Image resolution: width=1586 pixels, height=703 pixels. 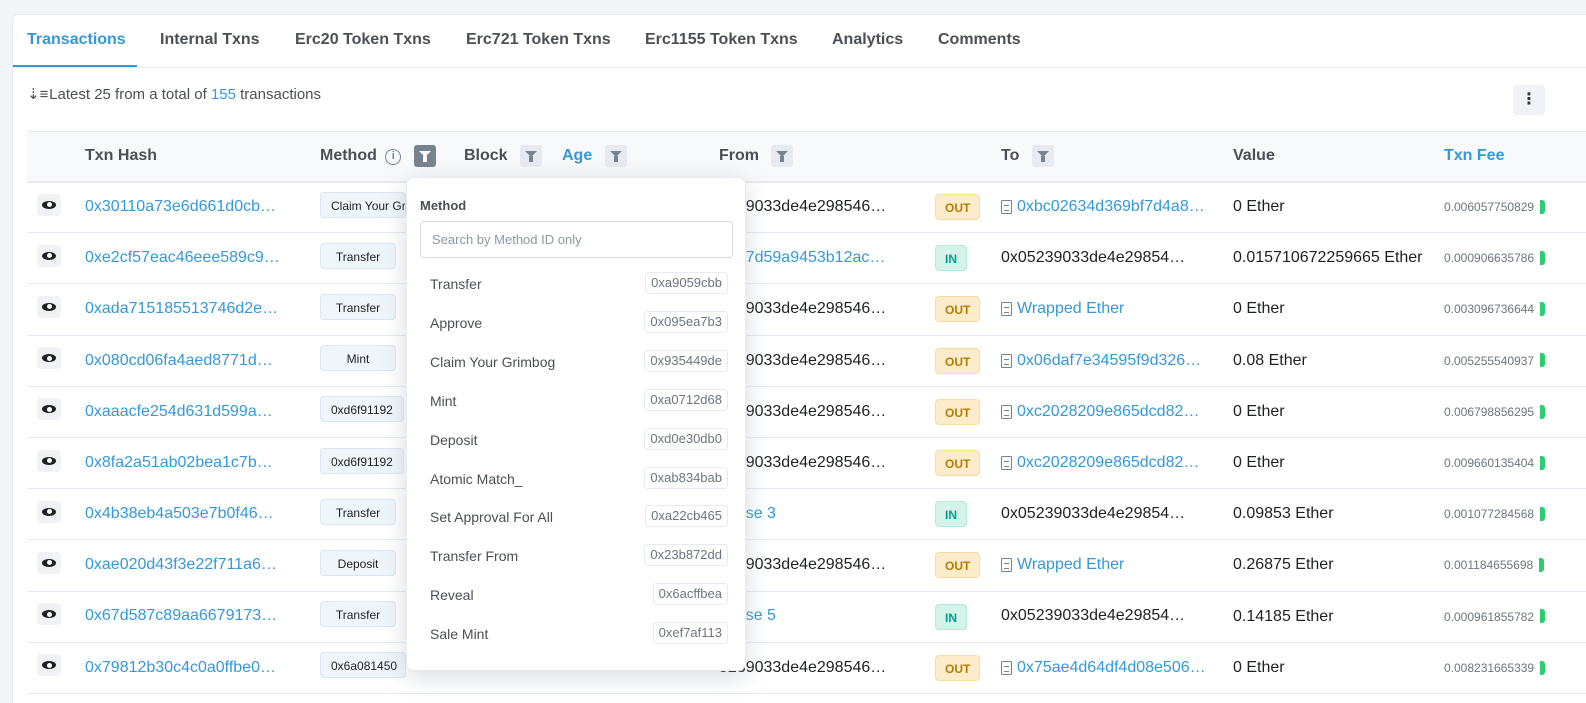 What do you see at coordinates (1489, 616) in the screenshot?
I see `txn-fee: 0.000961855782` at bounding box center [1489, 616].